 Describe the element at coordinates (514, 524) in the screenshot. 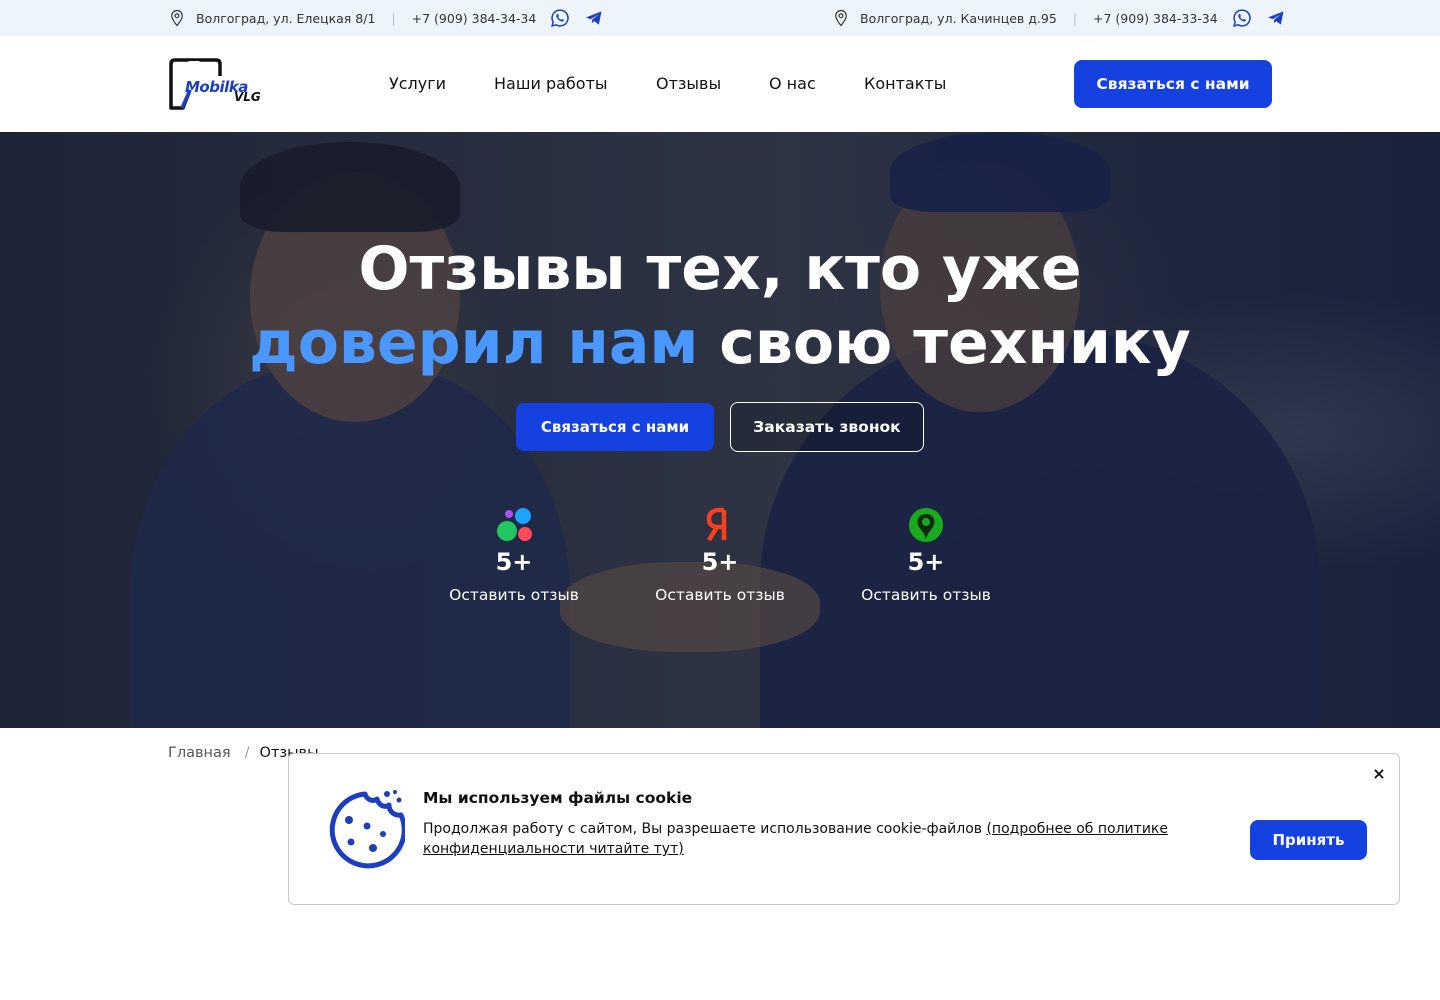

I see `flamp-icon` at that location.